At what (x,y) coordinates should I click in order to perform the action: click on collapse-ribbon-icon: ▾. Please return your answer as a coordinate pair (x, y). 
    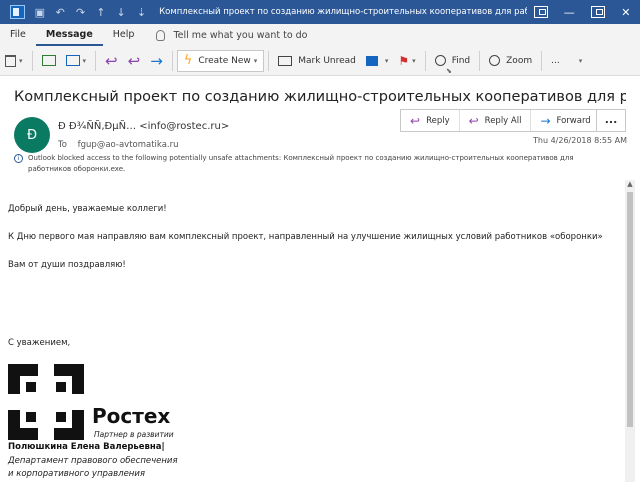
    Looking at the image, I should click on (581, 61).